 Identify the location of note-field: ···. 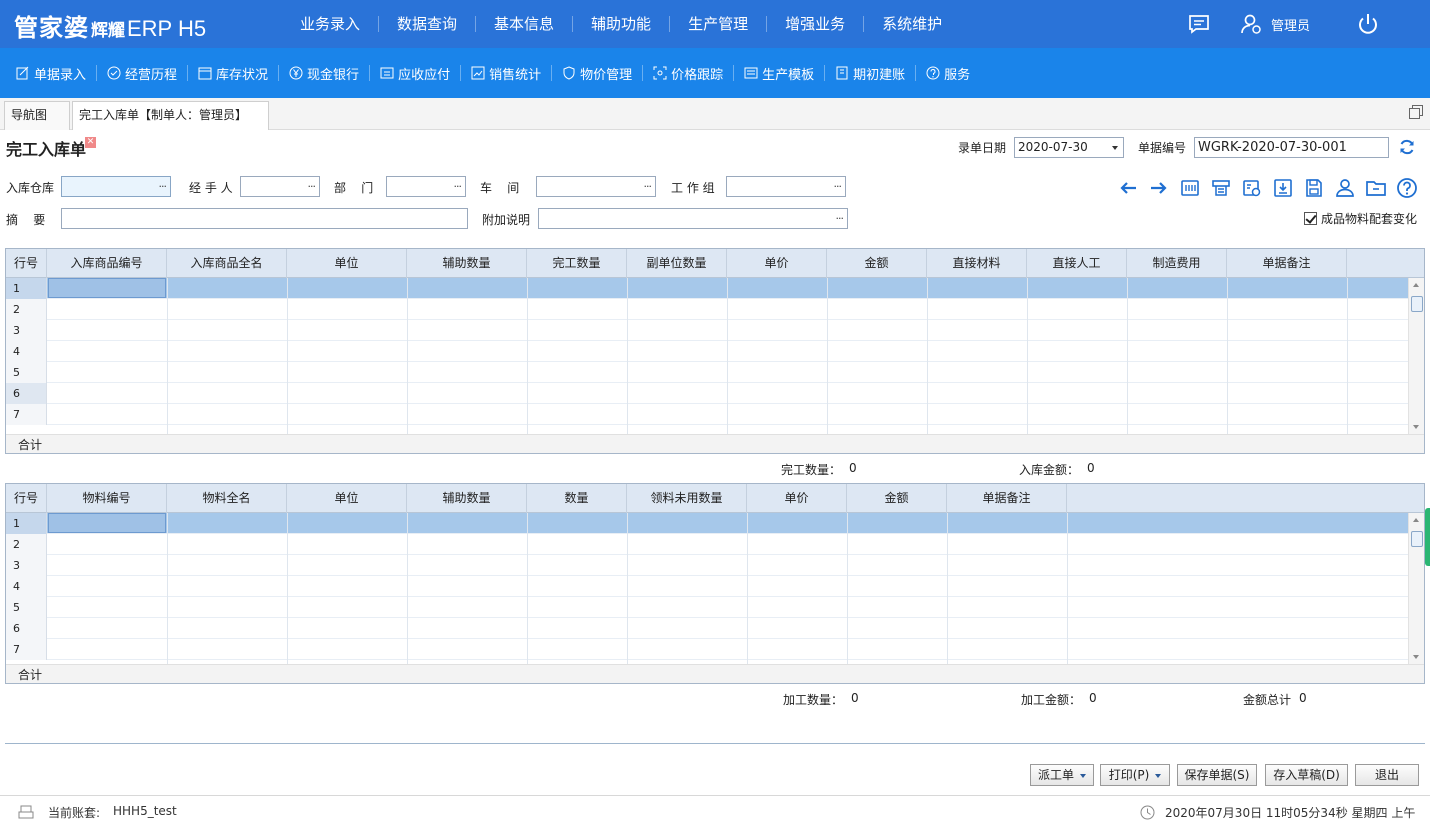
(693, 218).